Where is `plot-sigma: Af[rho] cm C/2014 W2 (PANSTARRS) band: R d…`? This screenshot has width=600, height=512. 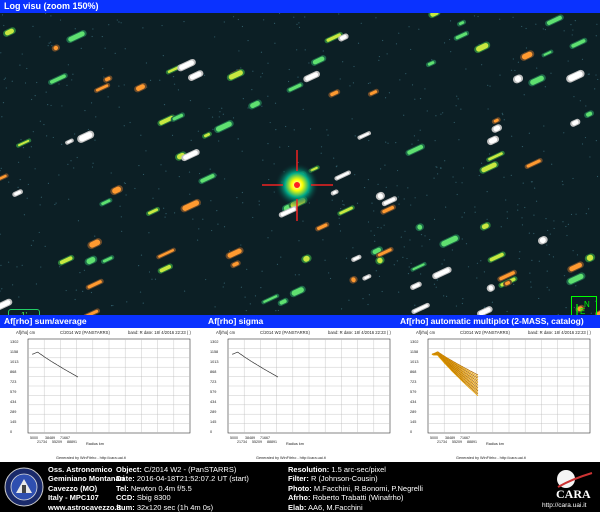
plot-sigma: Af[rho] cm C/2014 W2 (PANSTARRS) band: R d… is located at coordinates (300, 395).